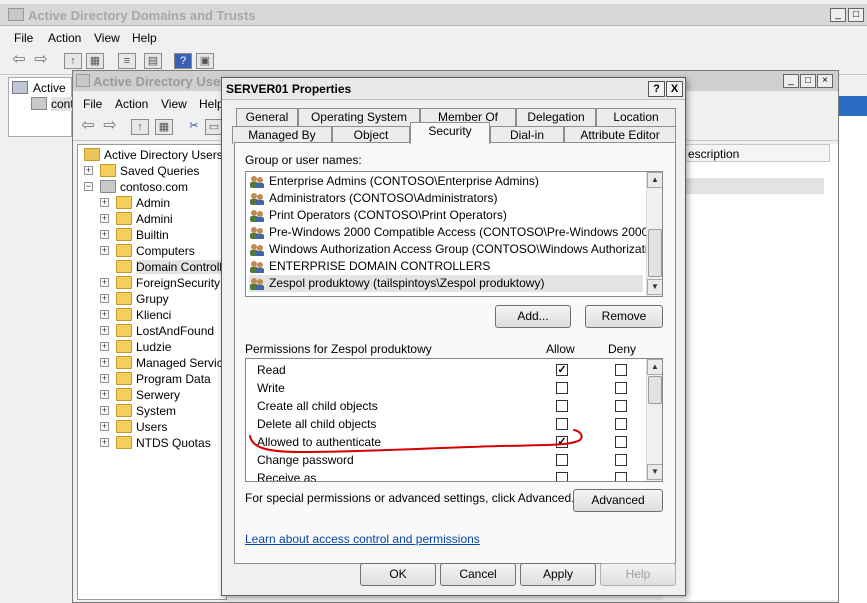  I want to click on red-underline-annotation, so click(416, 441).